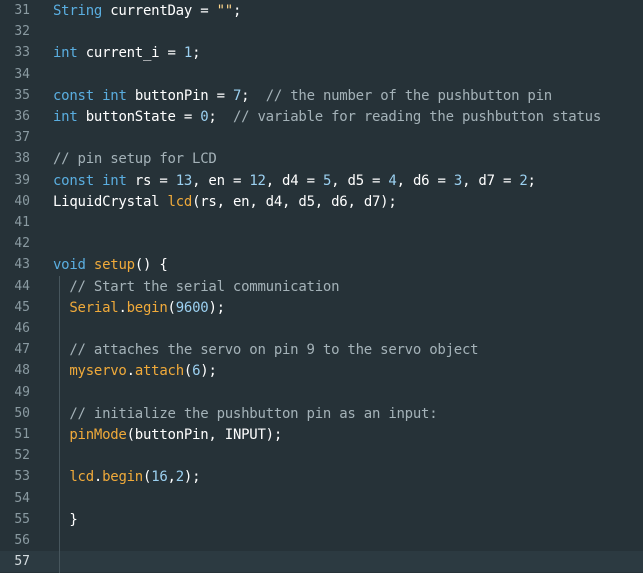 Image resolution: width=643 pixels, height=573 pixels. What do you see at coordinates (321, 158) in the screenshot?
I see `code-line: 38 // pin setup for LCD` at bounding box center [321, 158].